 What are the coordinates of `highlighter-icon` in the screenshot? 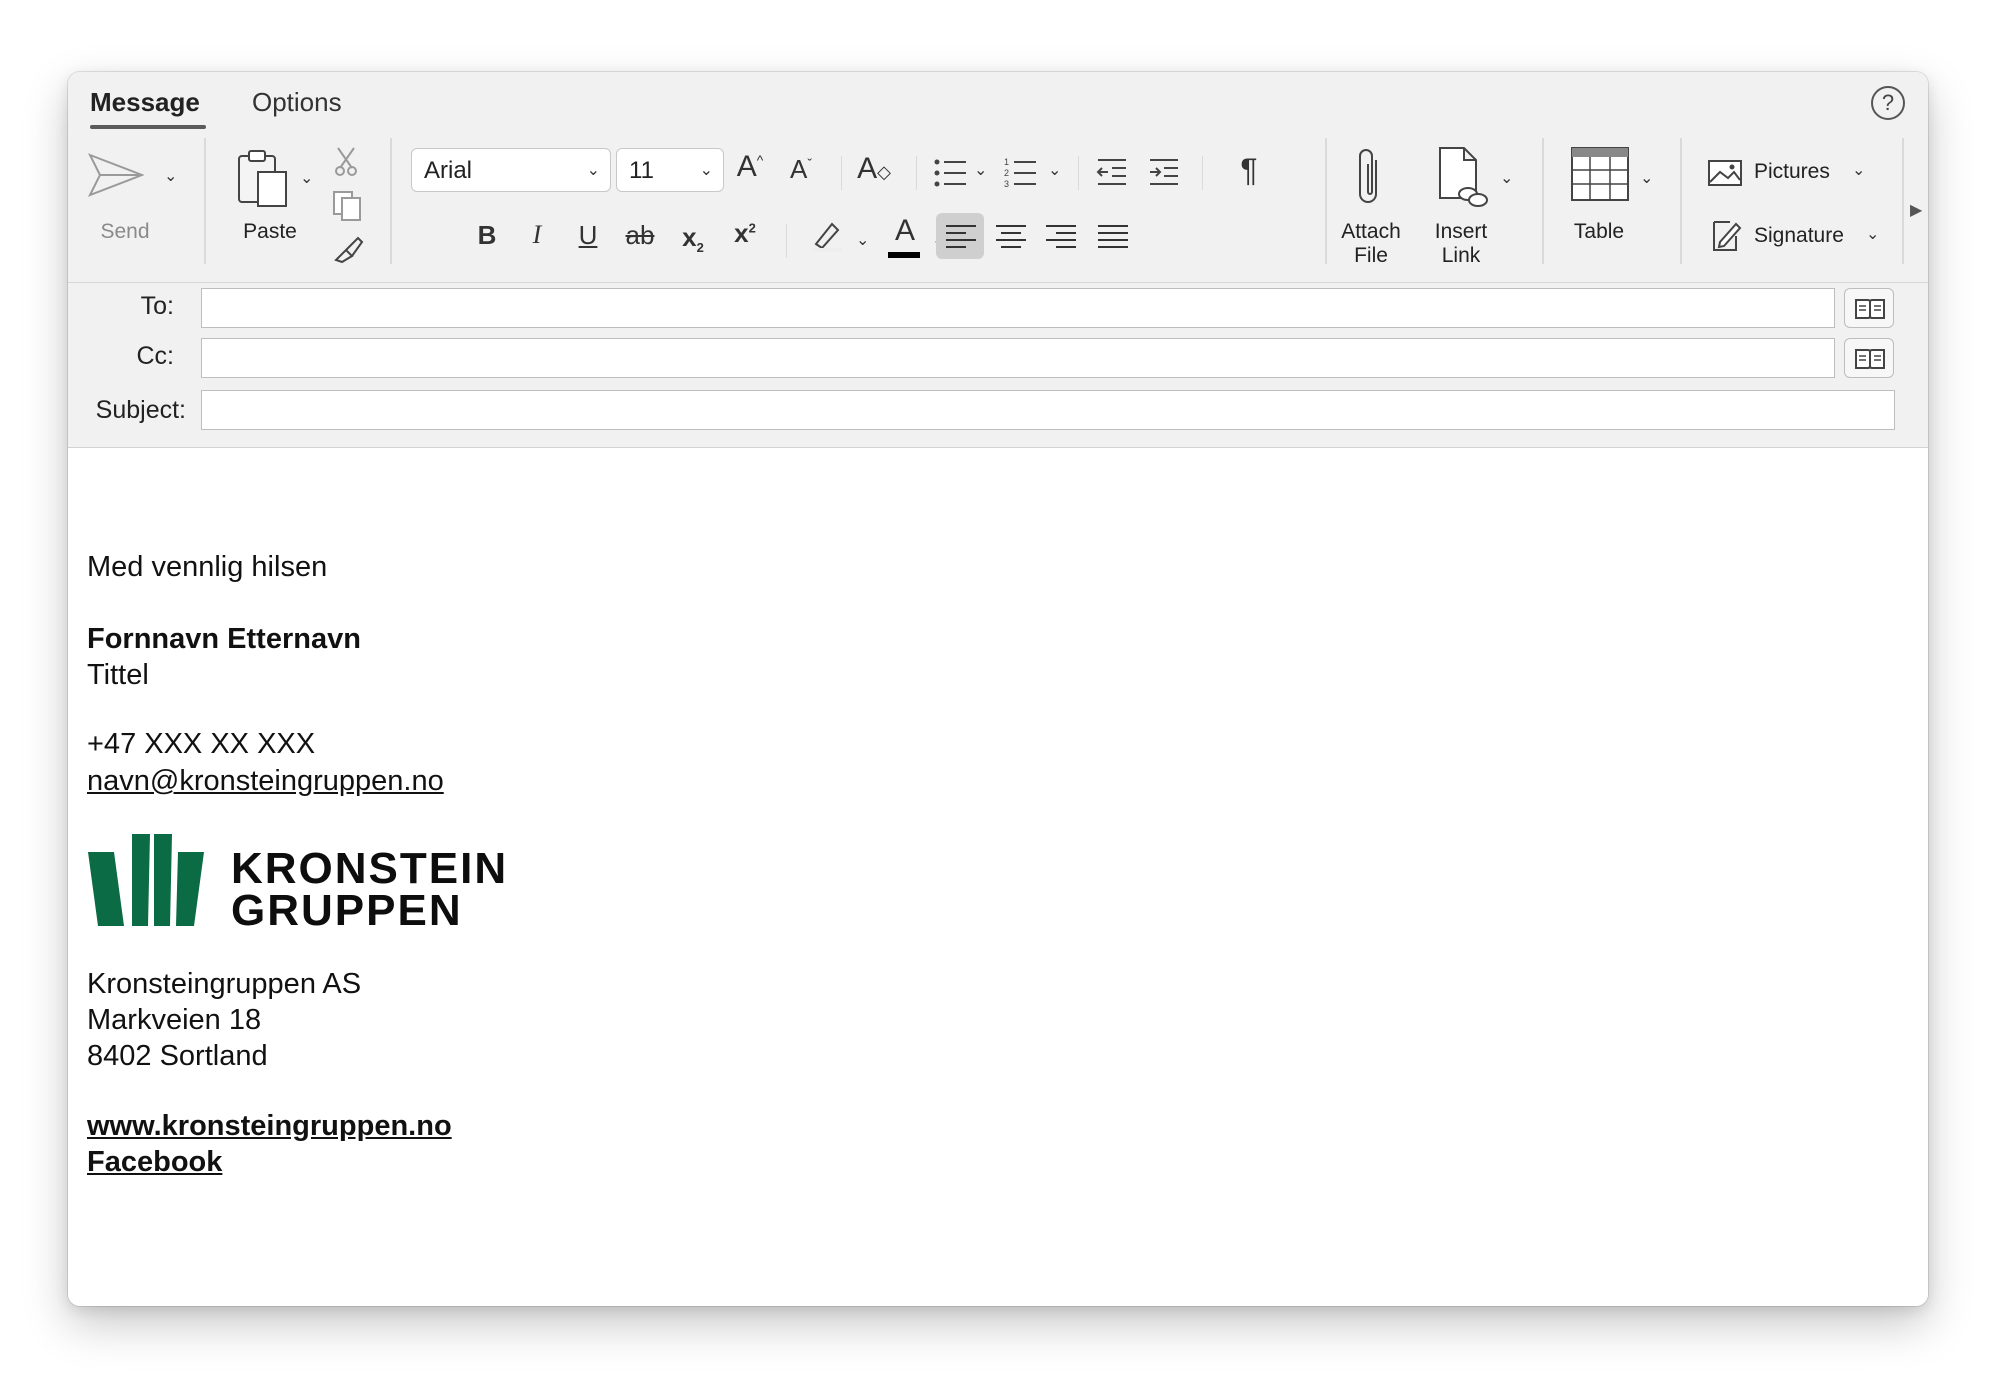 It's located at (827, 235).